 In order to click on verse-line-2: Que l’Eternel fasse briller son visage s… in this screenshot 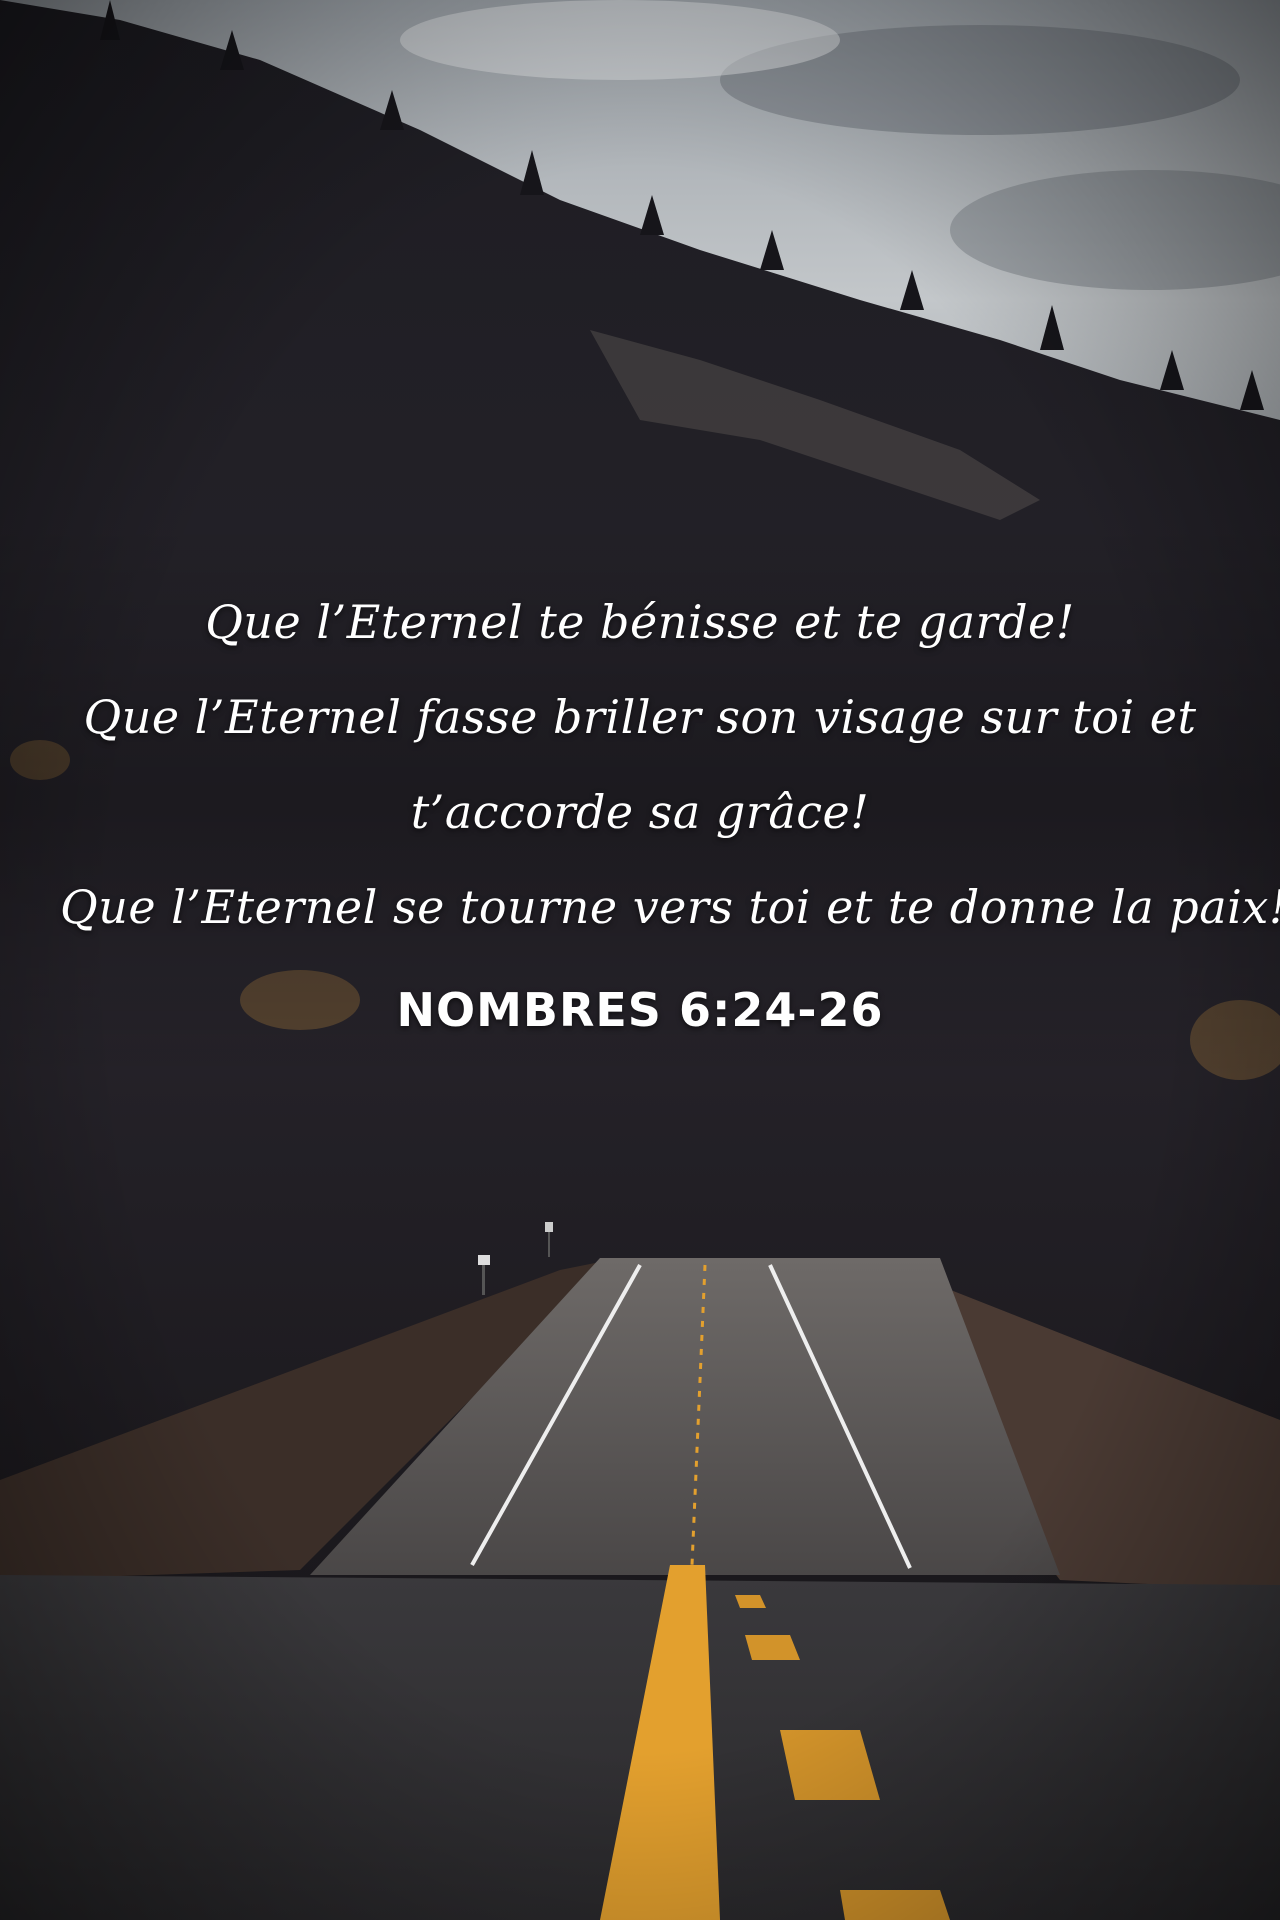, I will do `click(640, 717)`.